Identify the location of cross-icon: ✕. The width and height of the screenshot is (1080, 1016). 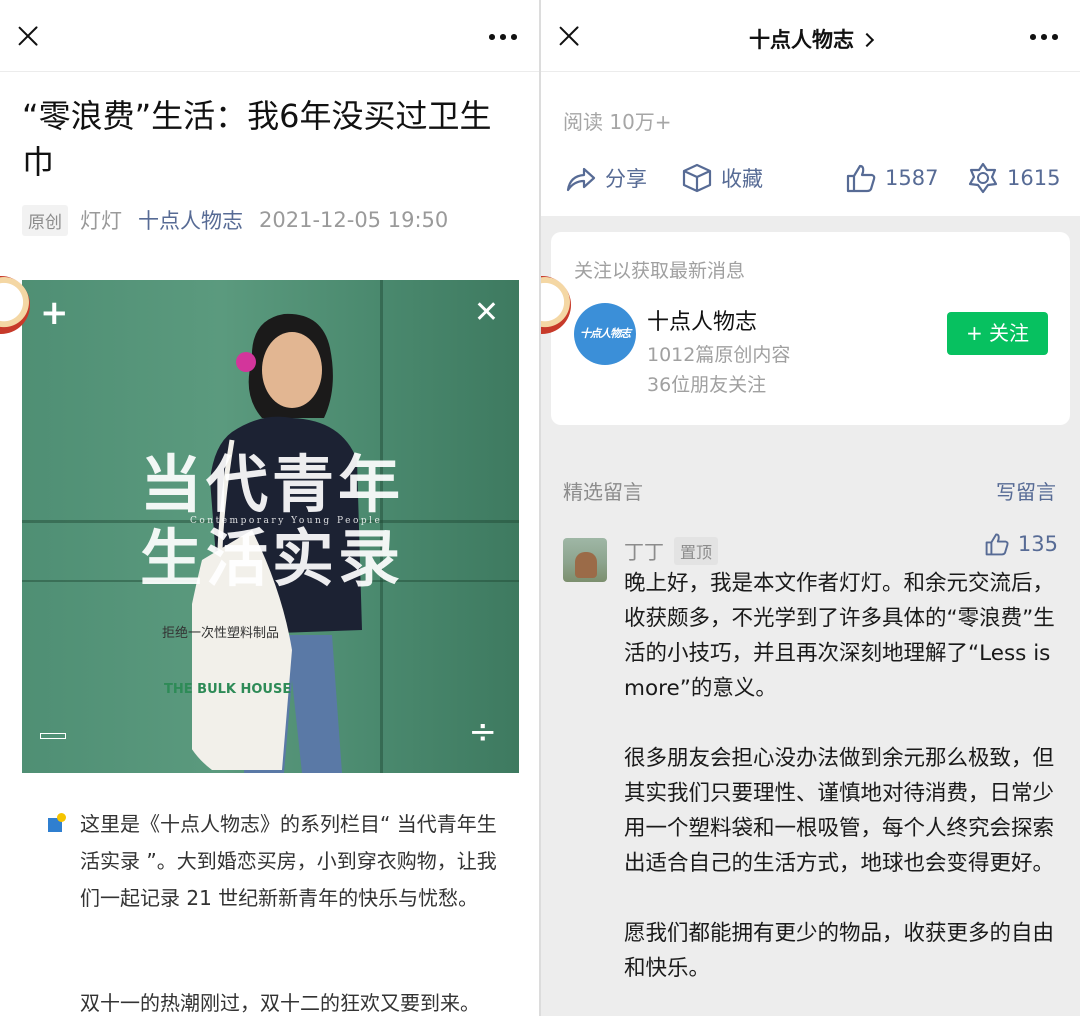
(486, 312).